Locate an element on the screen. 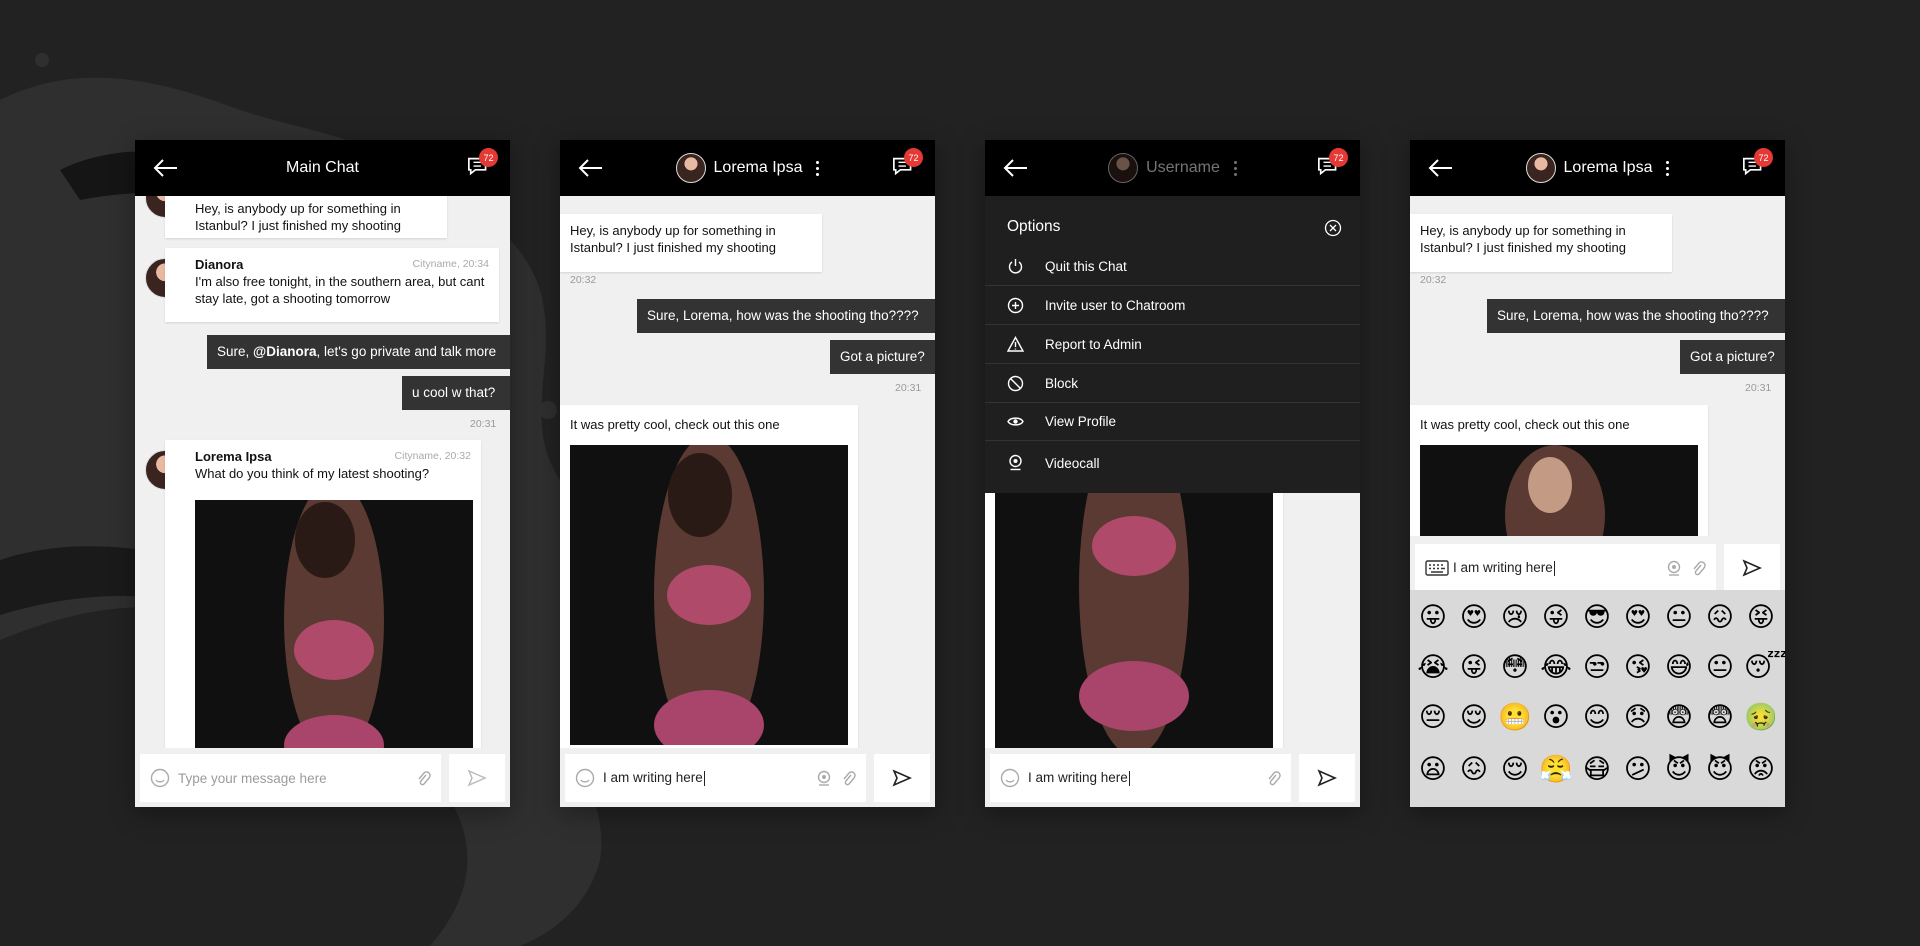 The width and height of the screenshot is (1920, 946). option-quit-chat: Quit this Chat is located at coordinates (1172, 267).